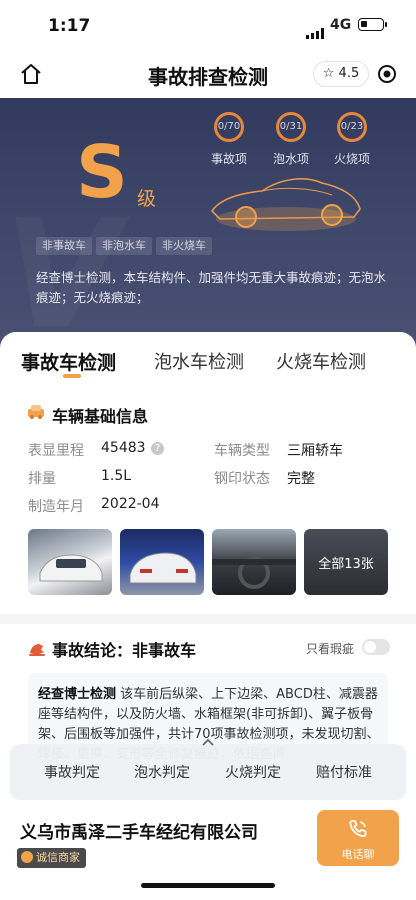 This screenshot has width=416, height=900. What do you see at coordinates (184, 246) in the screenshot?
I see `tag-non-fire: 非火烧车` at bounding box center [184, 246].